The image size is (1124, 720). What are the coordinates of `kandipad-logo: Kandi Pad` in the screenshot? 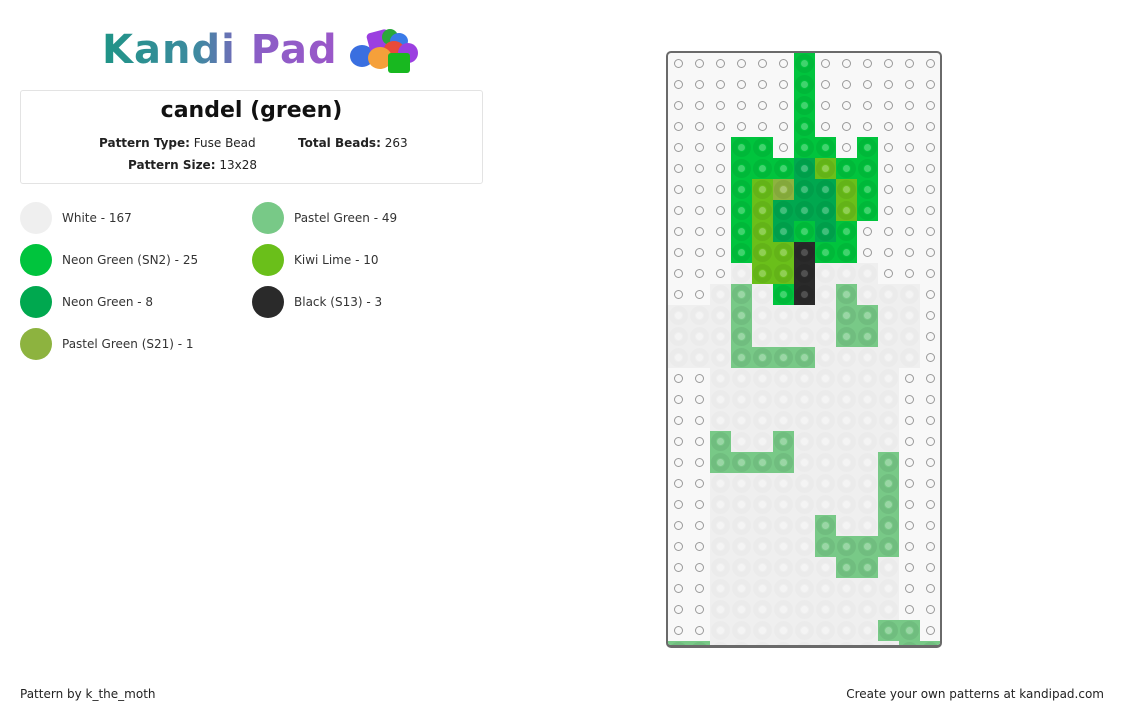 It's located at (260, 50).